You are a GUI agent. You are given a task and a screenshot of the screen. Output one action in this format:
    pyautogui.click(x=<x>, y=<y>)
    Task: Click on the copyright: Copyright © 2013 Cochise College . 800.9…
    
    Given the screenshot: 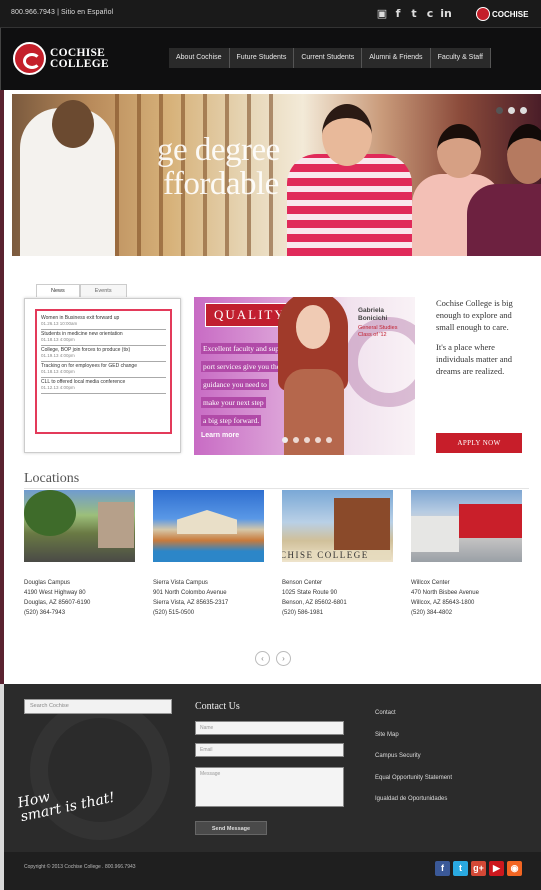 What is the action you would take?
    pyautogui.click(x=80, y=867)
    